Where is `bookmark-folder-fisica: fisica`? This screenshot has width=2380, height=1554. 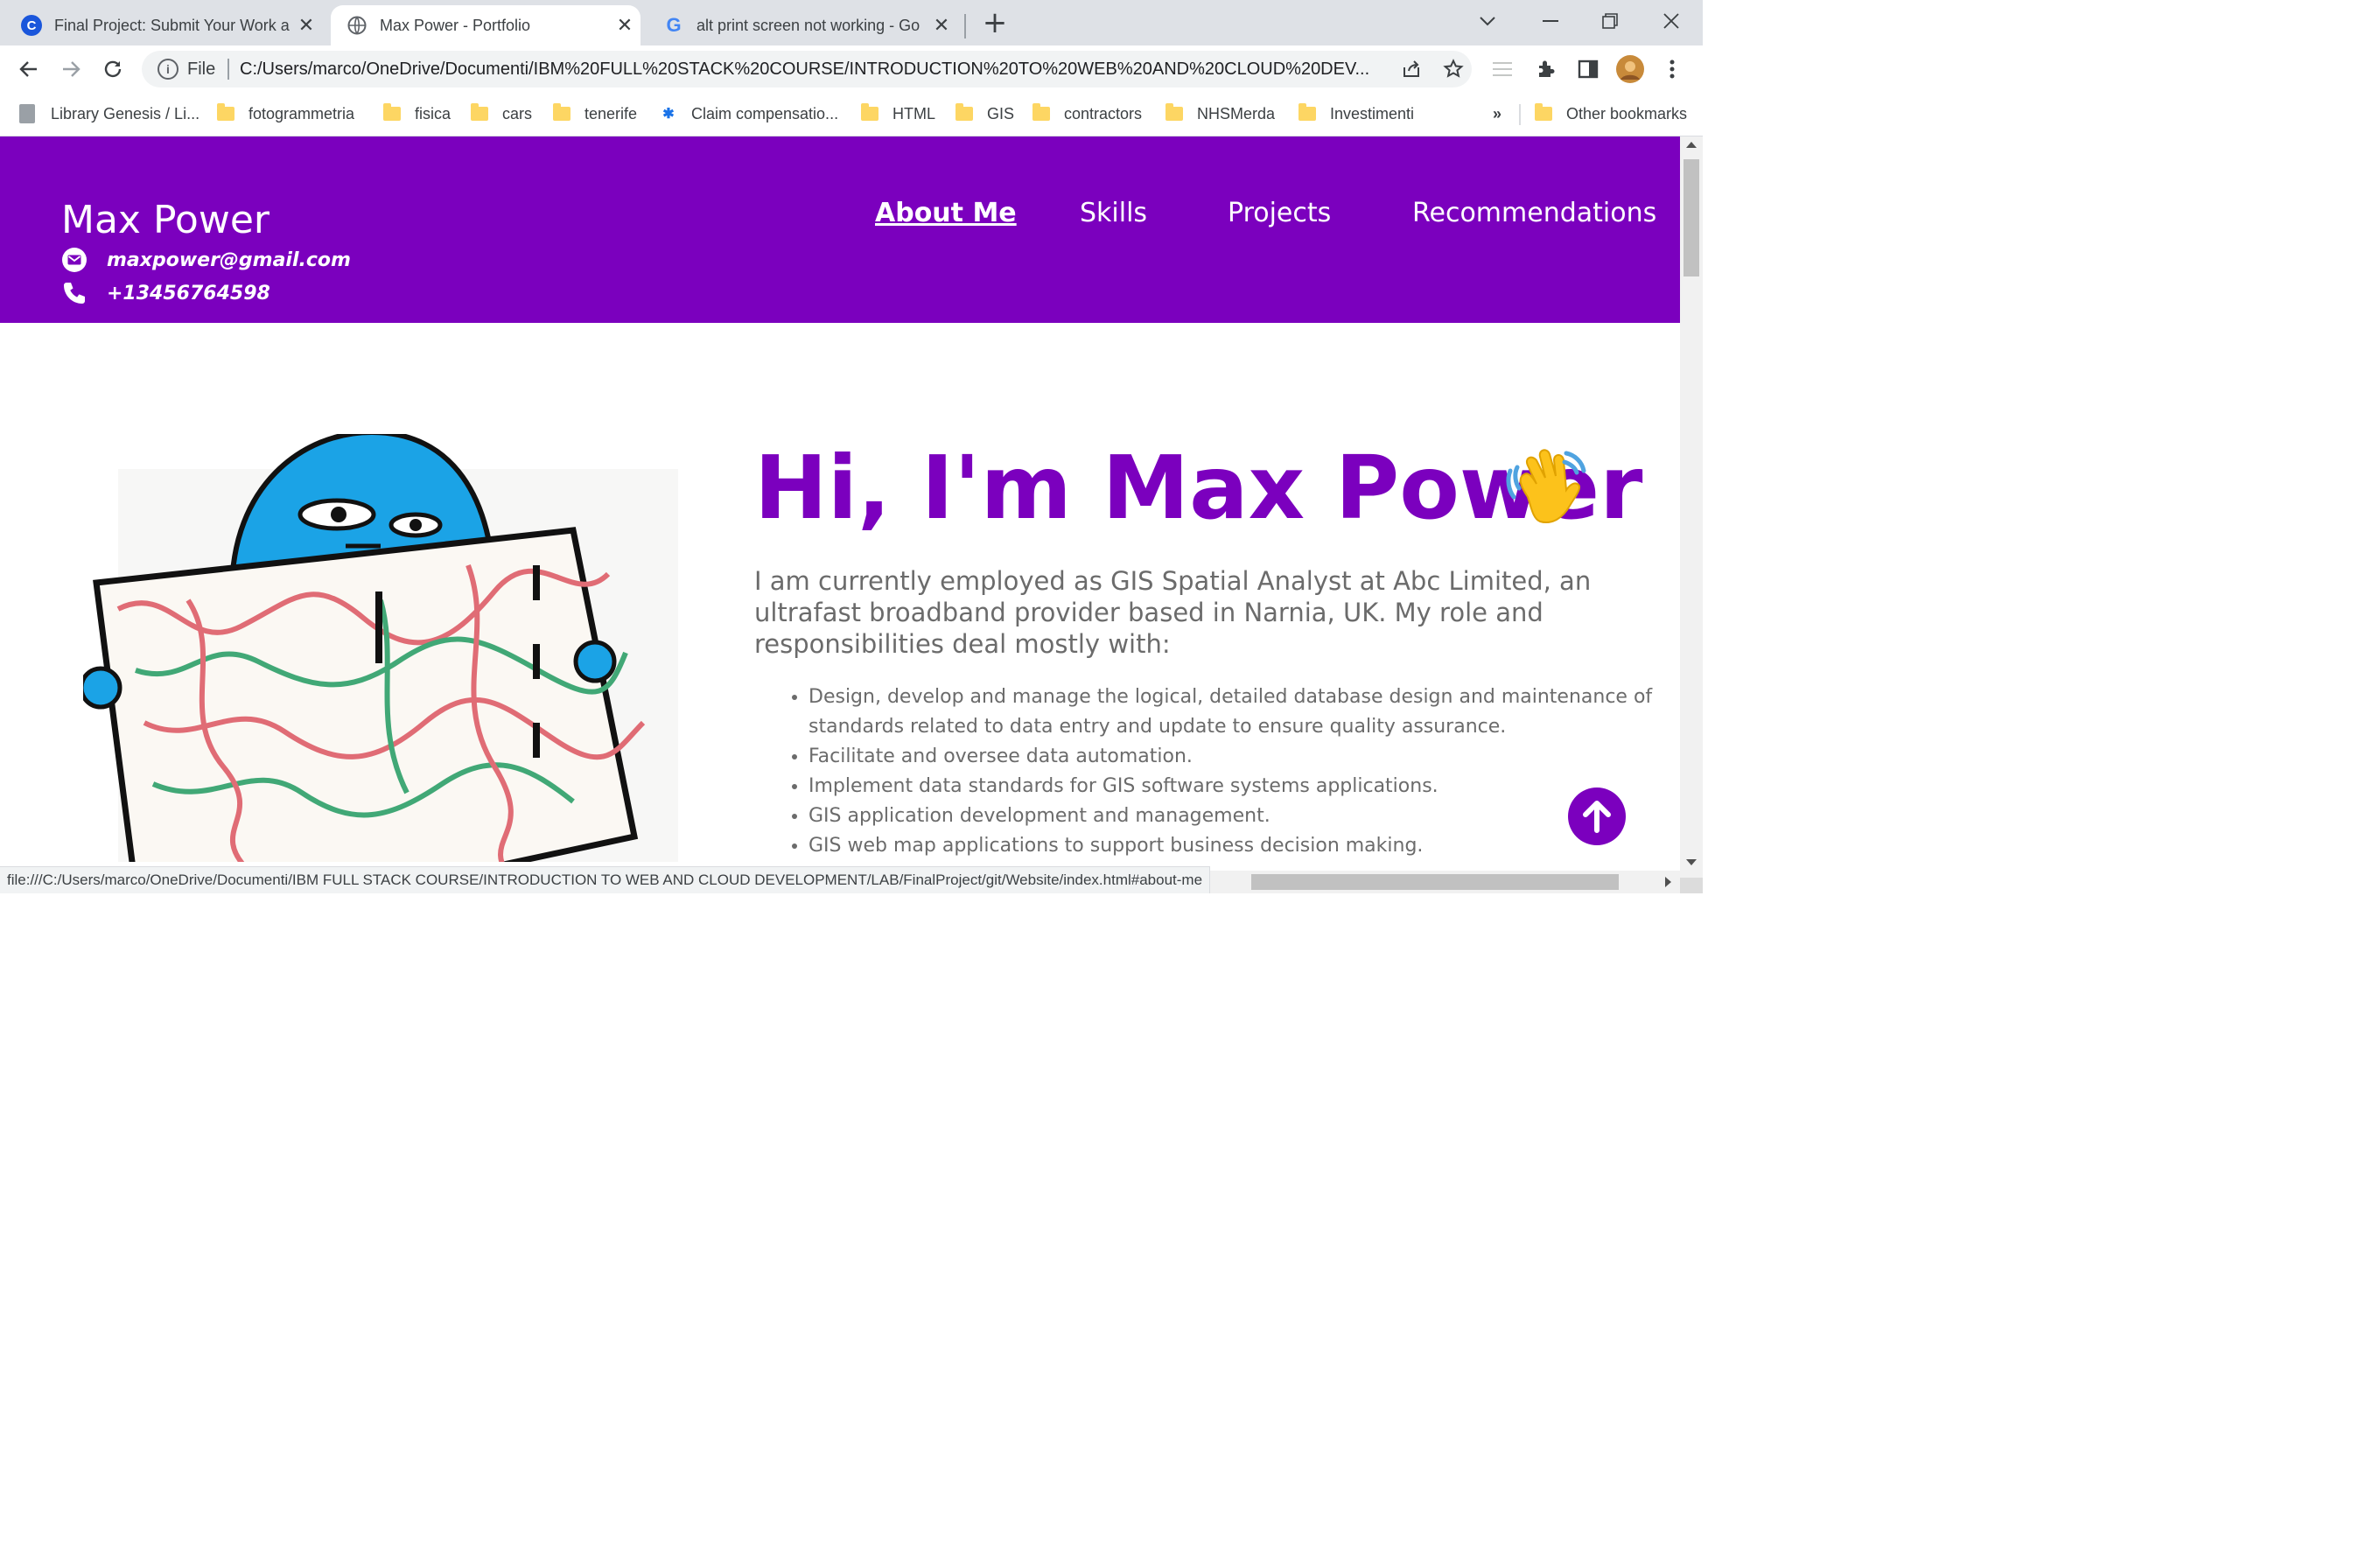 bookmark-folder-fisica: fisica is located at coordinates (417, 113).